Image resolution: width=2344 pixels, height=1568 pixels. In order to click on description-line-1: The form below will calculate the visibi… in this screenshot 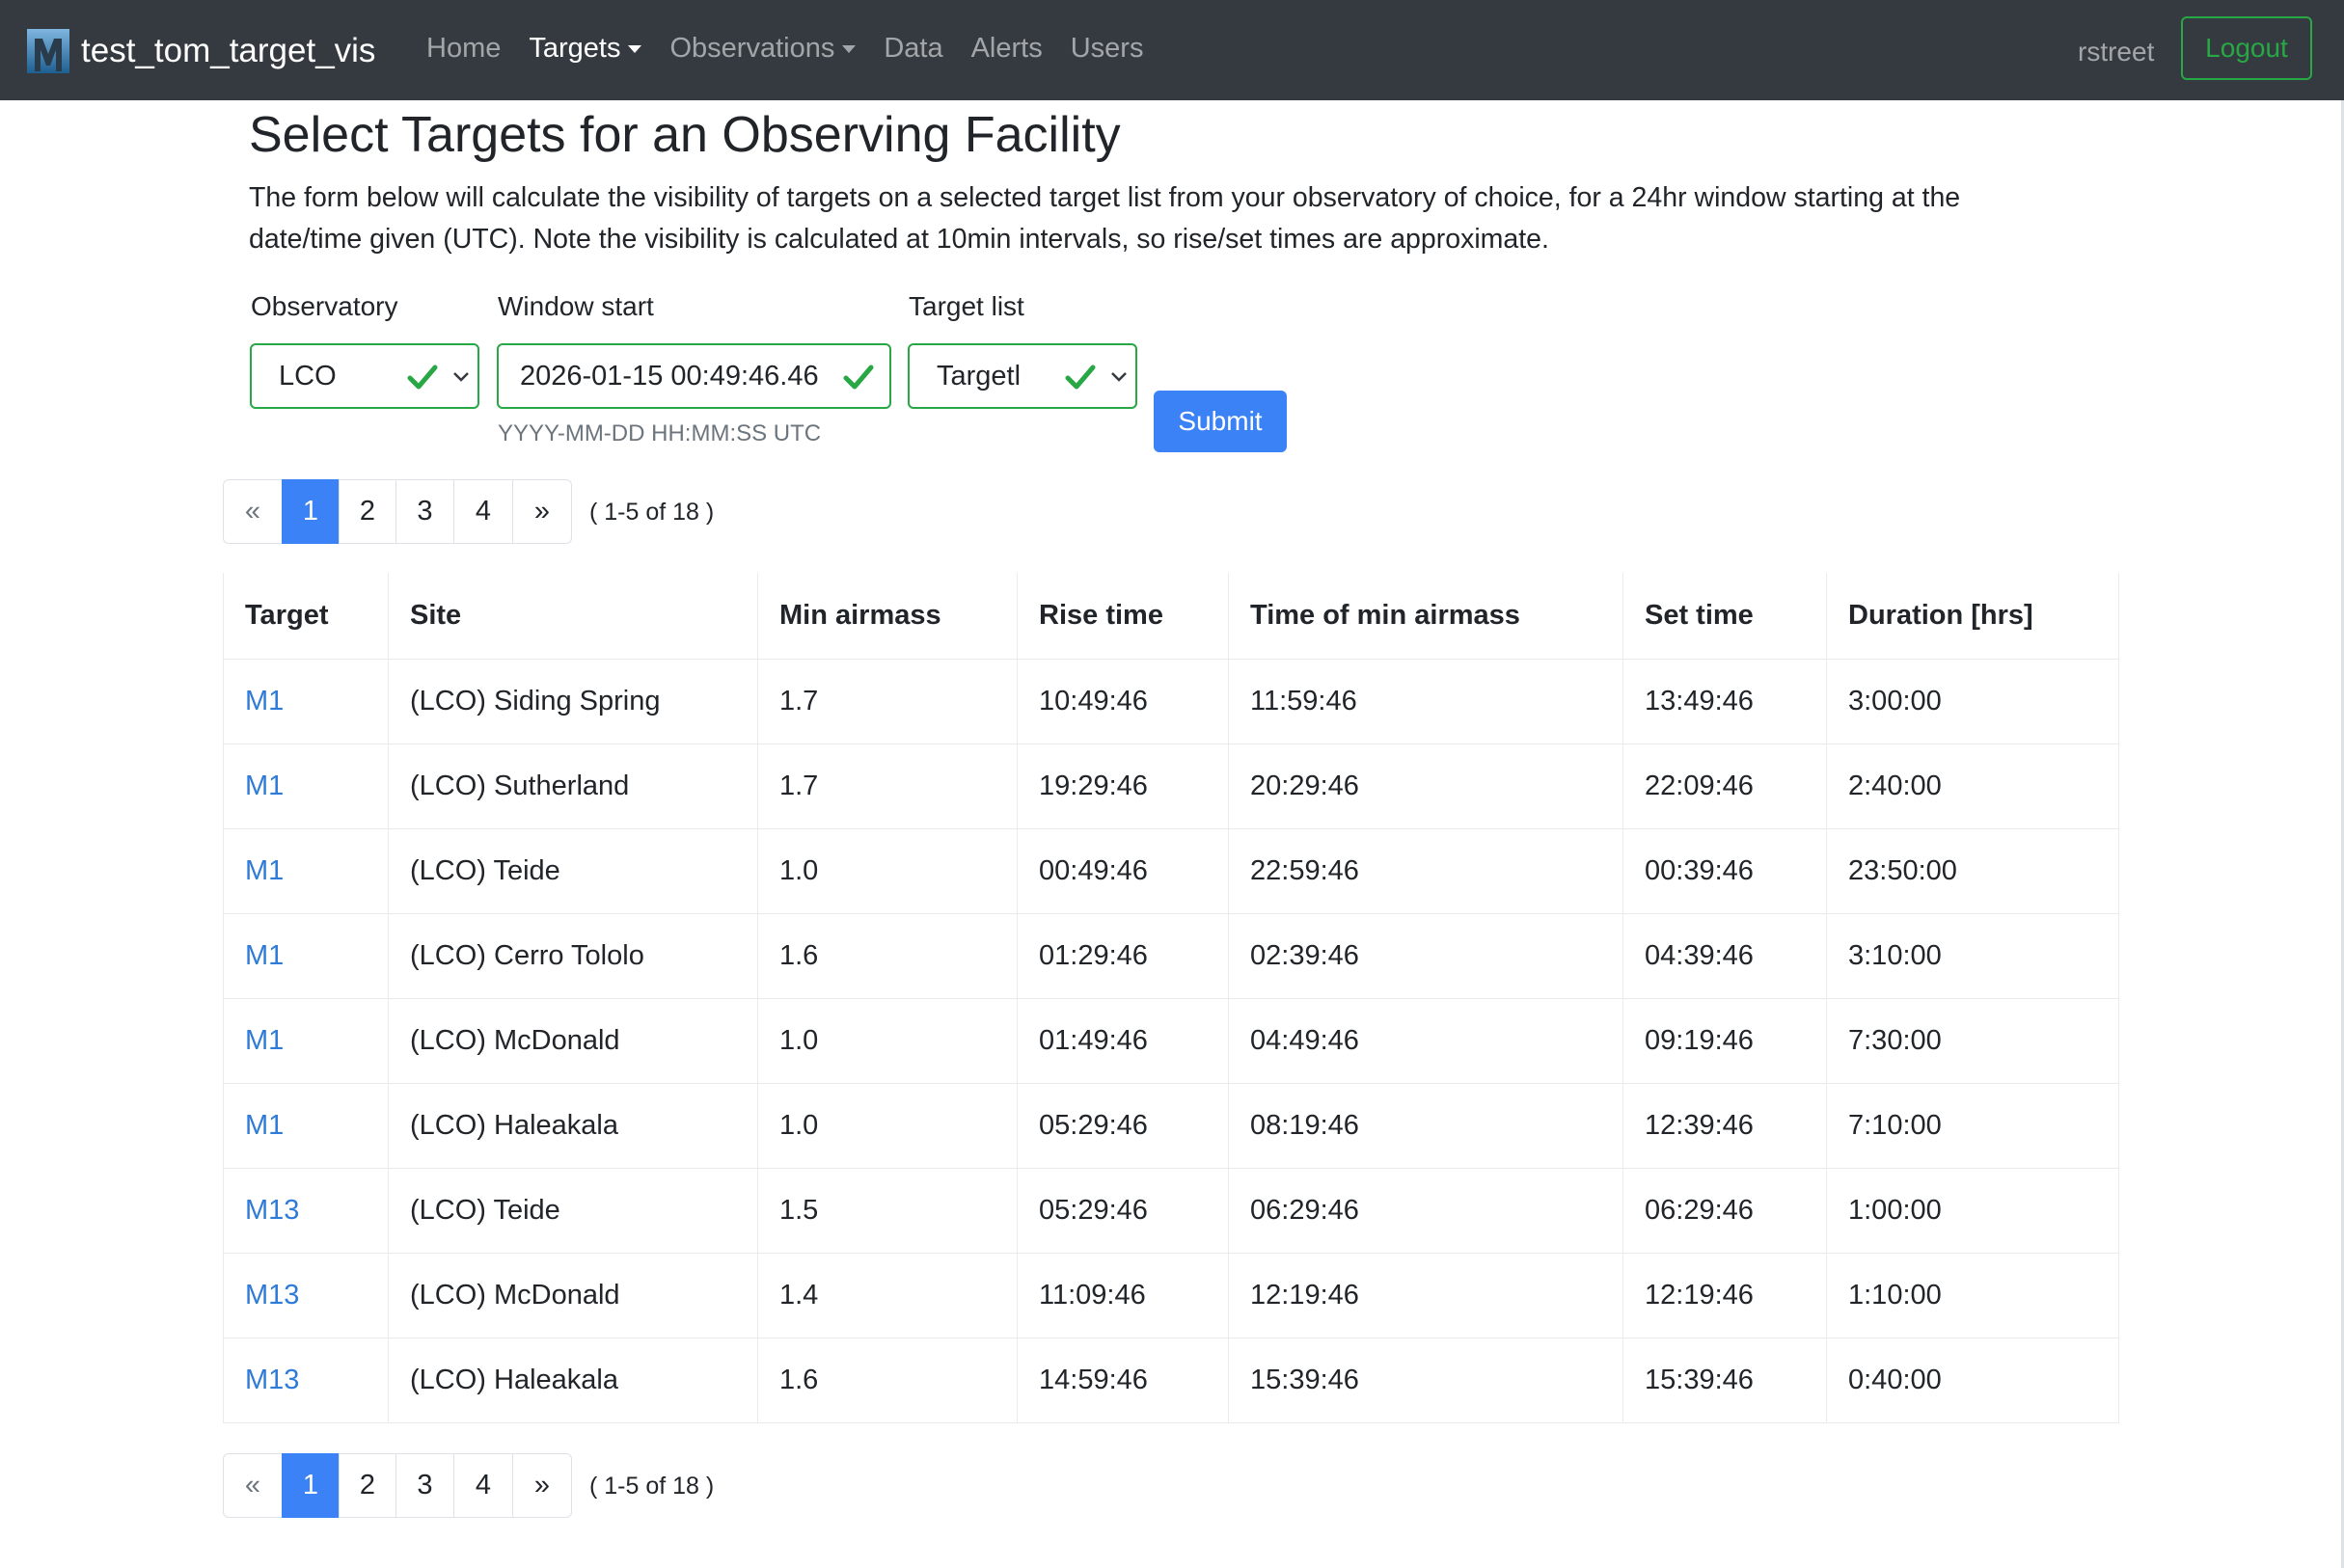, I will do `click(1105, 198)`.